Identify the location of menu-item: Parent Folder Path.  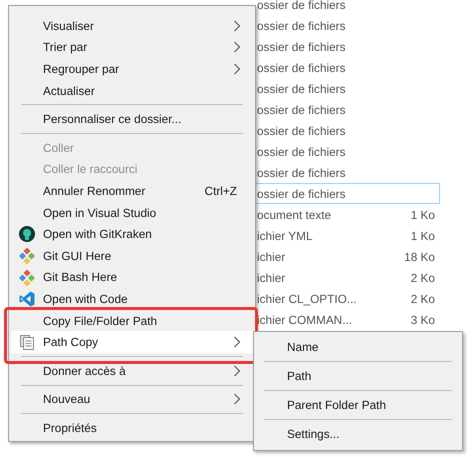
(358, 405).